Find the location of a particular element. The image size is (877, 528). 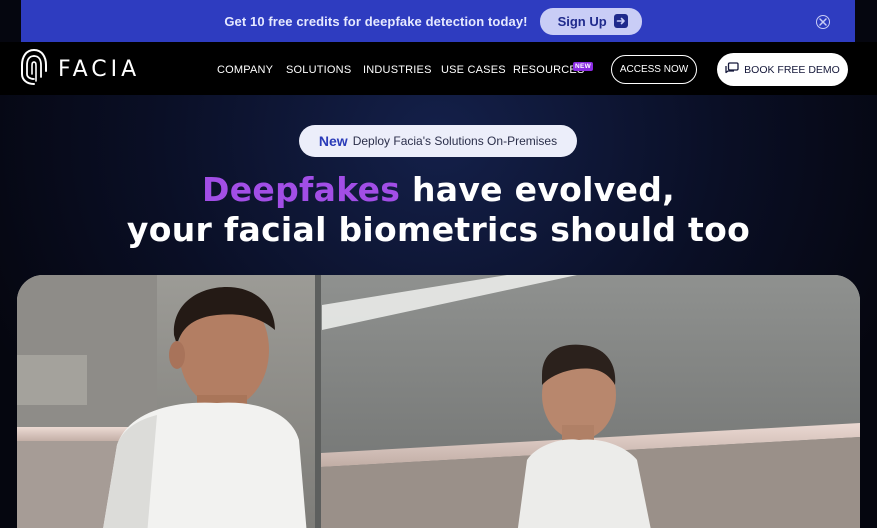

announcement-pill: New Deploy Facia's Solutions On-Premises is located at coordinates (438, 141).